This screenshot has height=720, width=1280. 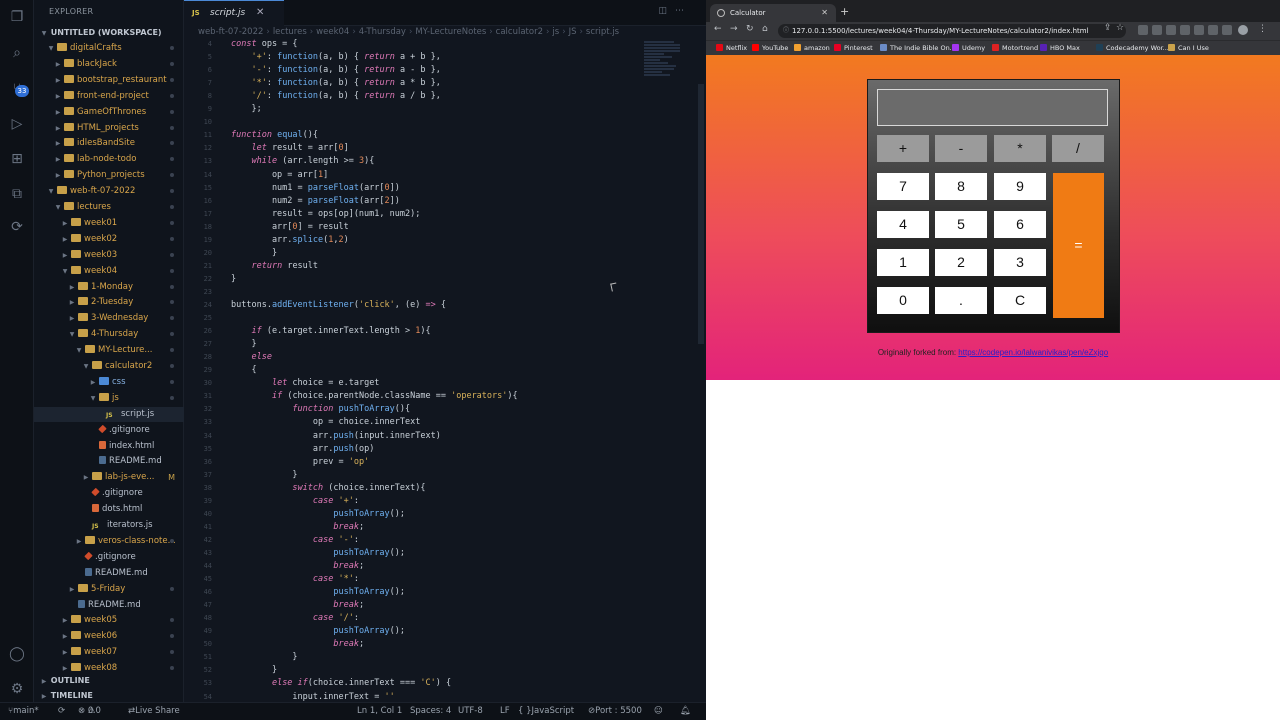 I want to click on language-mode: { } JavaScript, so click(x=546, y=711).